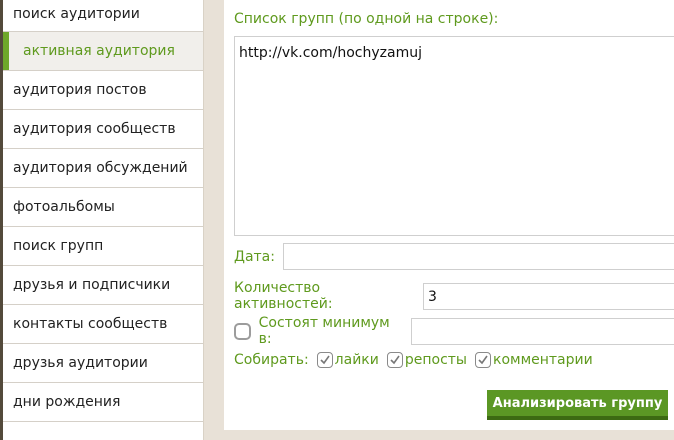 The height and width of the screenshot is (440, 674). Describe the element at coordinates (103, 51) in the screenshot. I see `sidebar-item-active-audience: активная аудитория` at that location.